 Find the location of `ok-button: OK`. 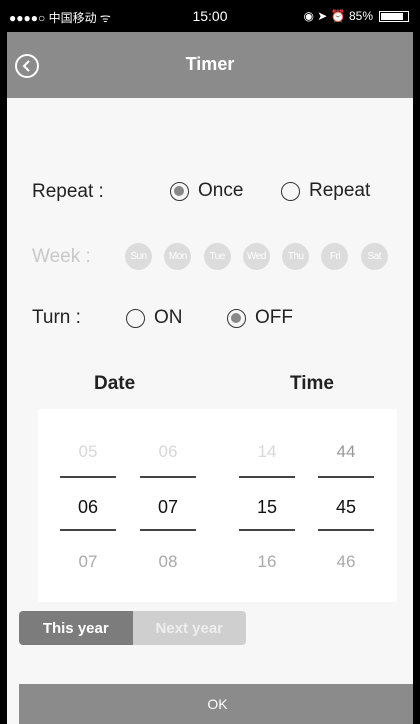

ok-button: OK is located at coordinates (216, 704).